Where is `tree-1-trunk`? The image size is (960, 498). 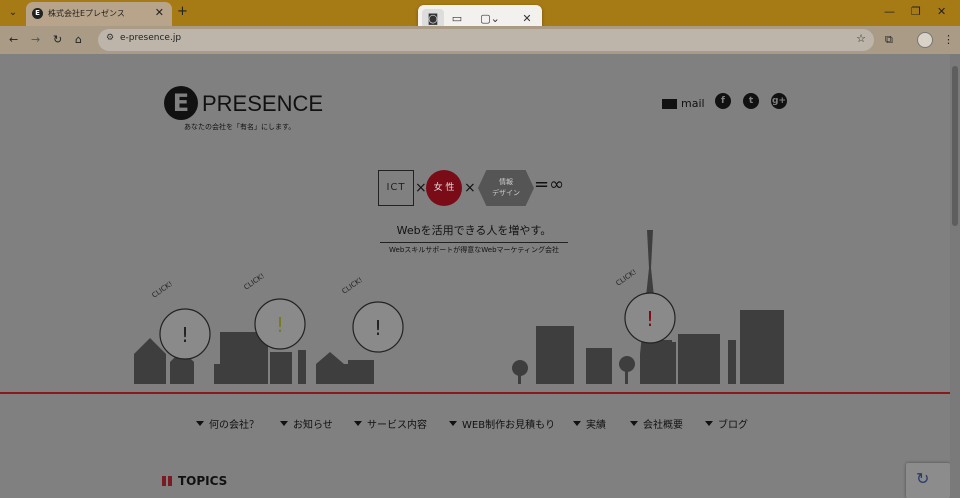
tree-1-trunk is located at coordinates (519, 376).